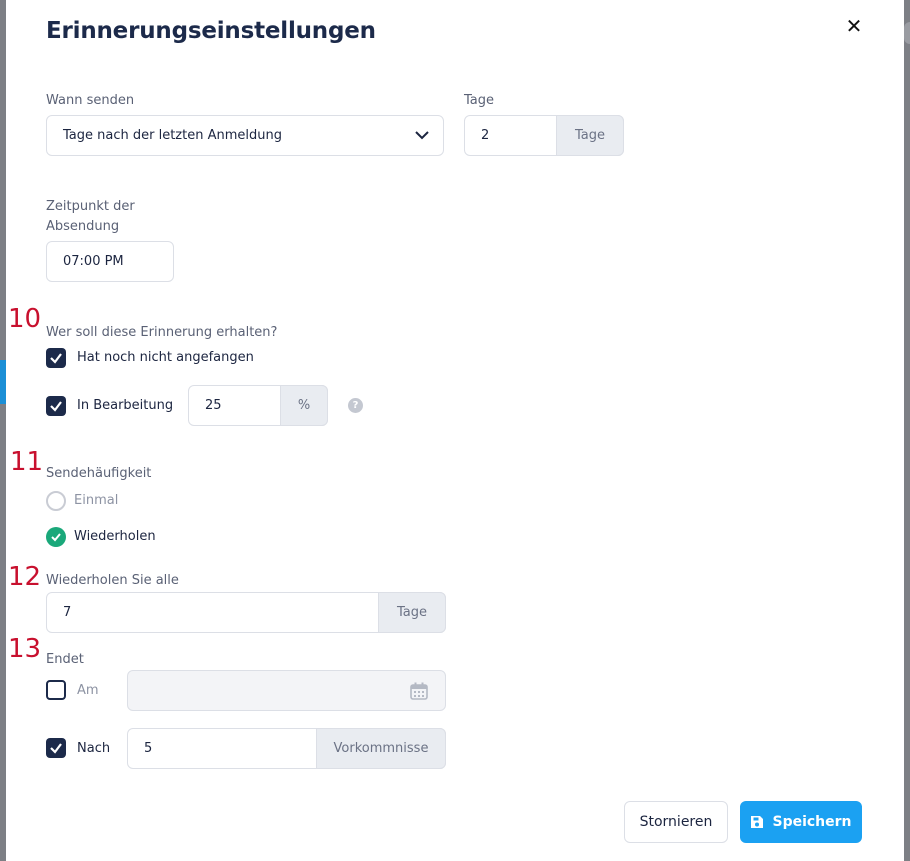 The width and height of the screenshot is (910, 861). Describe the element at coordinates (757, 822) in the screenshot. I see `floppy-disk-icon` at that location.